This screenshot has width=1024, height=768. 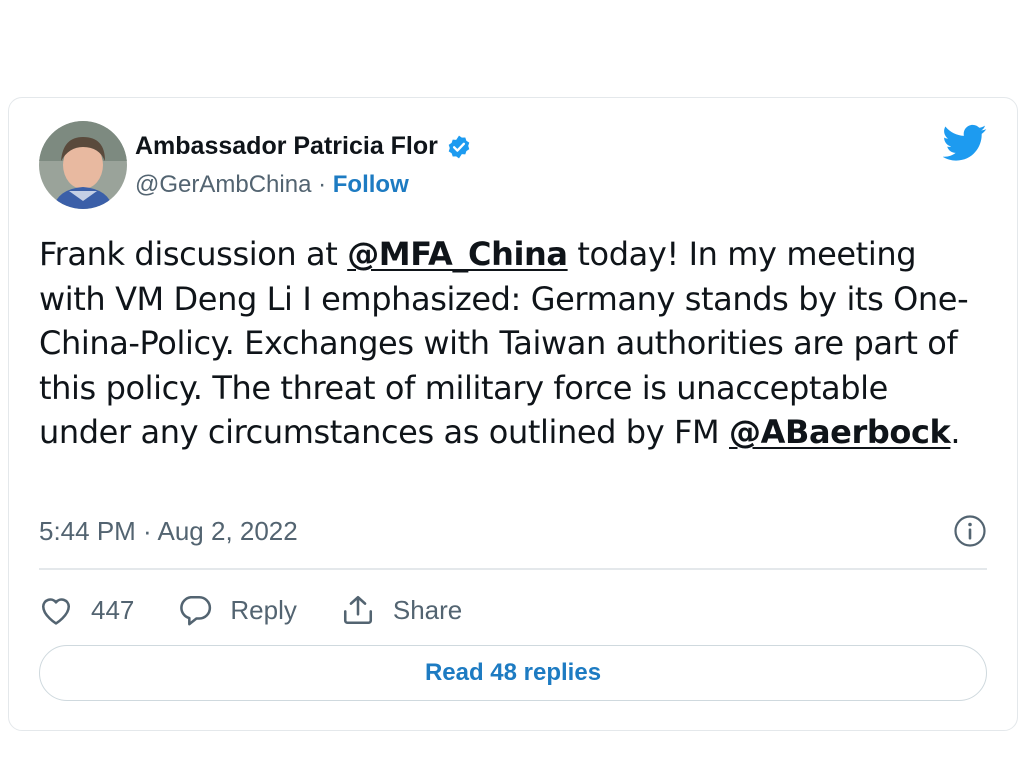 What do you see at coordinates (223, 184) in the screenshot?
I see `author-handle: @GerAmbChina` at bounding box center [223, 184].